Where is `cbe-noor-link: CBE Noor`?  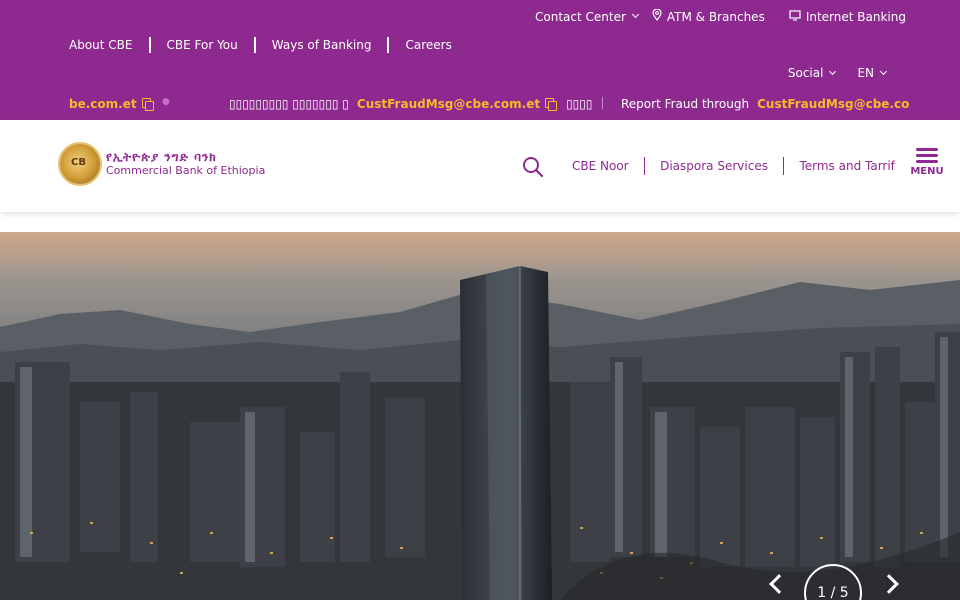
cbe-noor-link: CBE Noor is located at coordinates (600, 166).